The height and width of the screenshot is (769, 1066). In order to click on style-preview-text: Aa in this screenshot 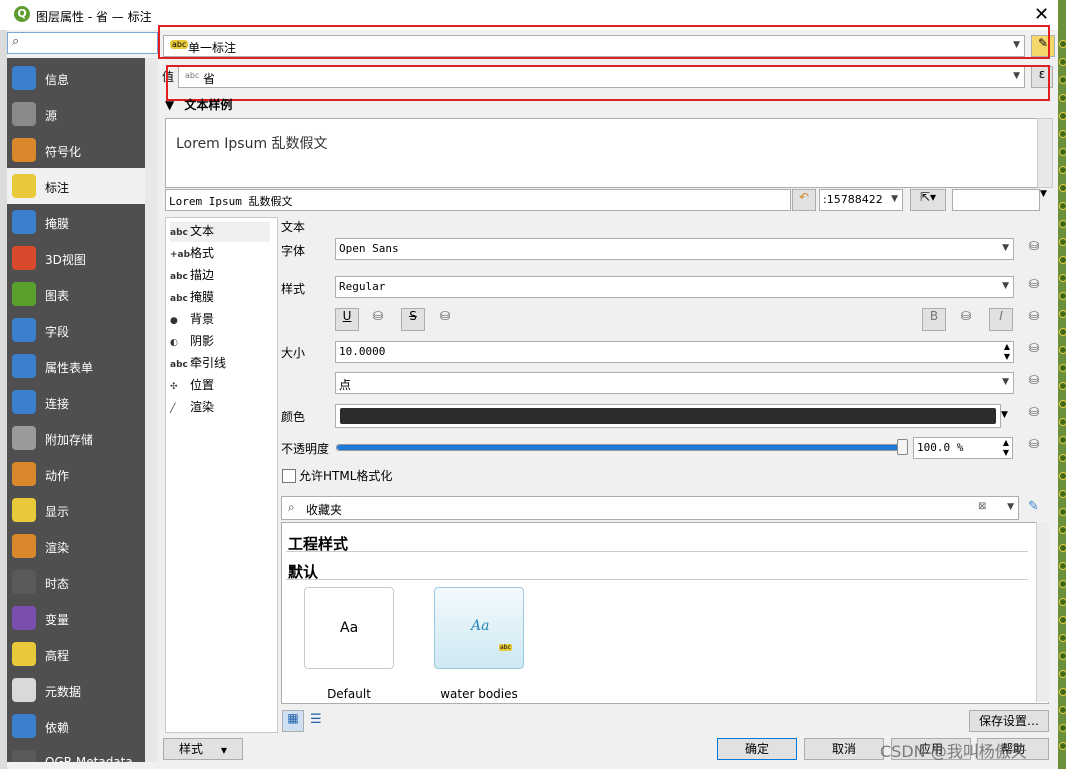, I will do `click(480, 626)`.